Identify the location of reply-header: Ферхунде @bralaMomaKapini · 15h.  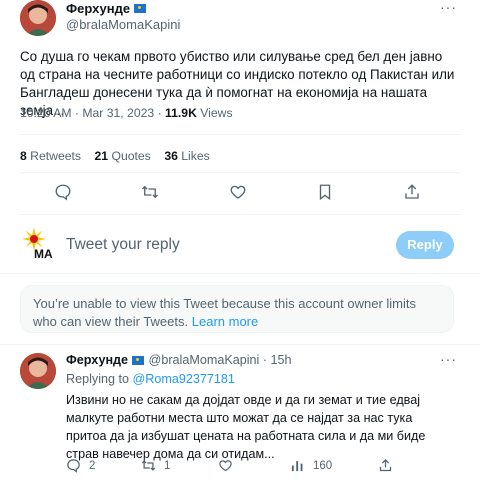
(179, 360).